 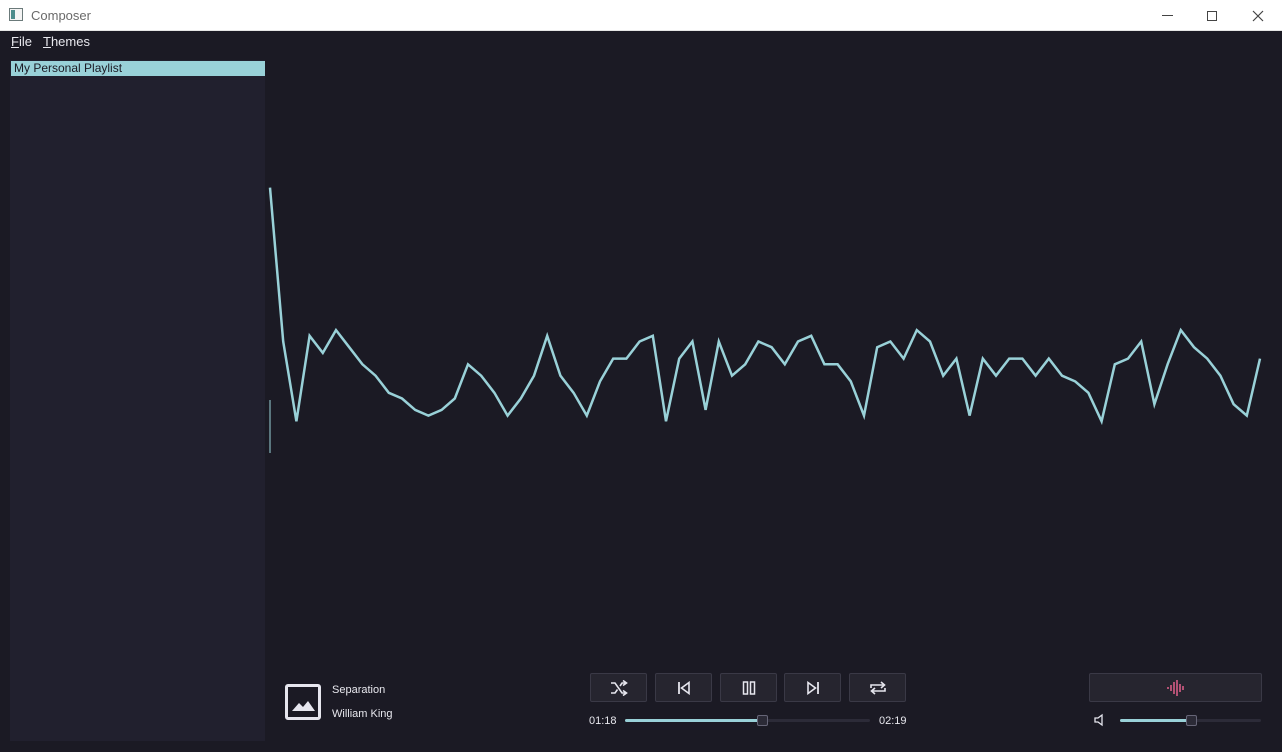 I want to click on menu-file: File, so click(x=21, y=41).